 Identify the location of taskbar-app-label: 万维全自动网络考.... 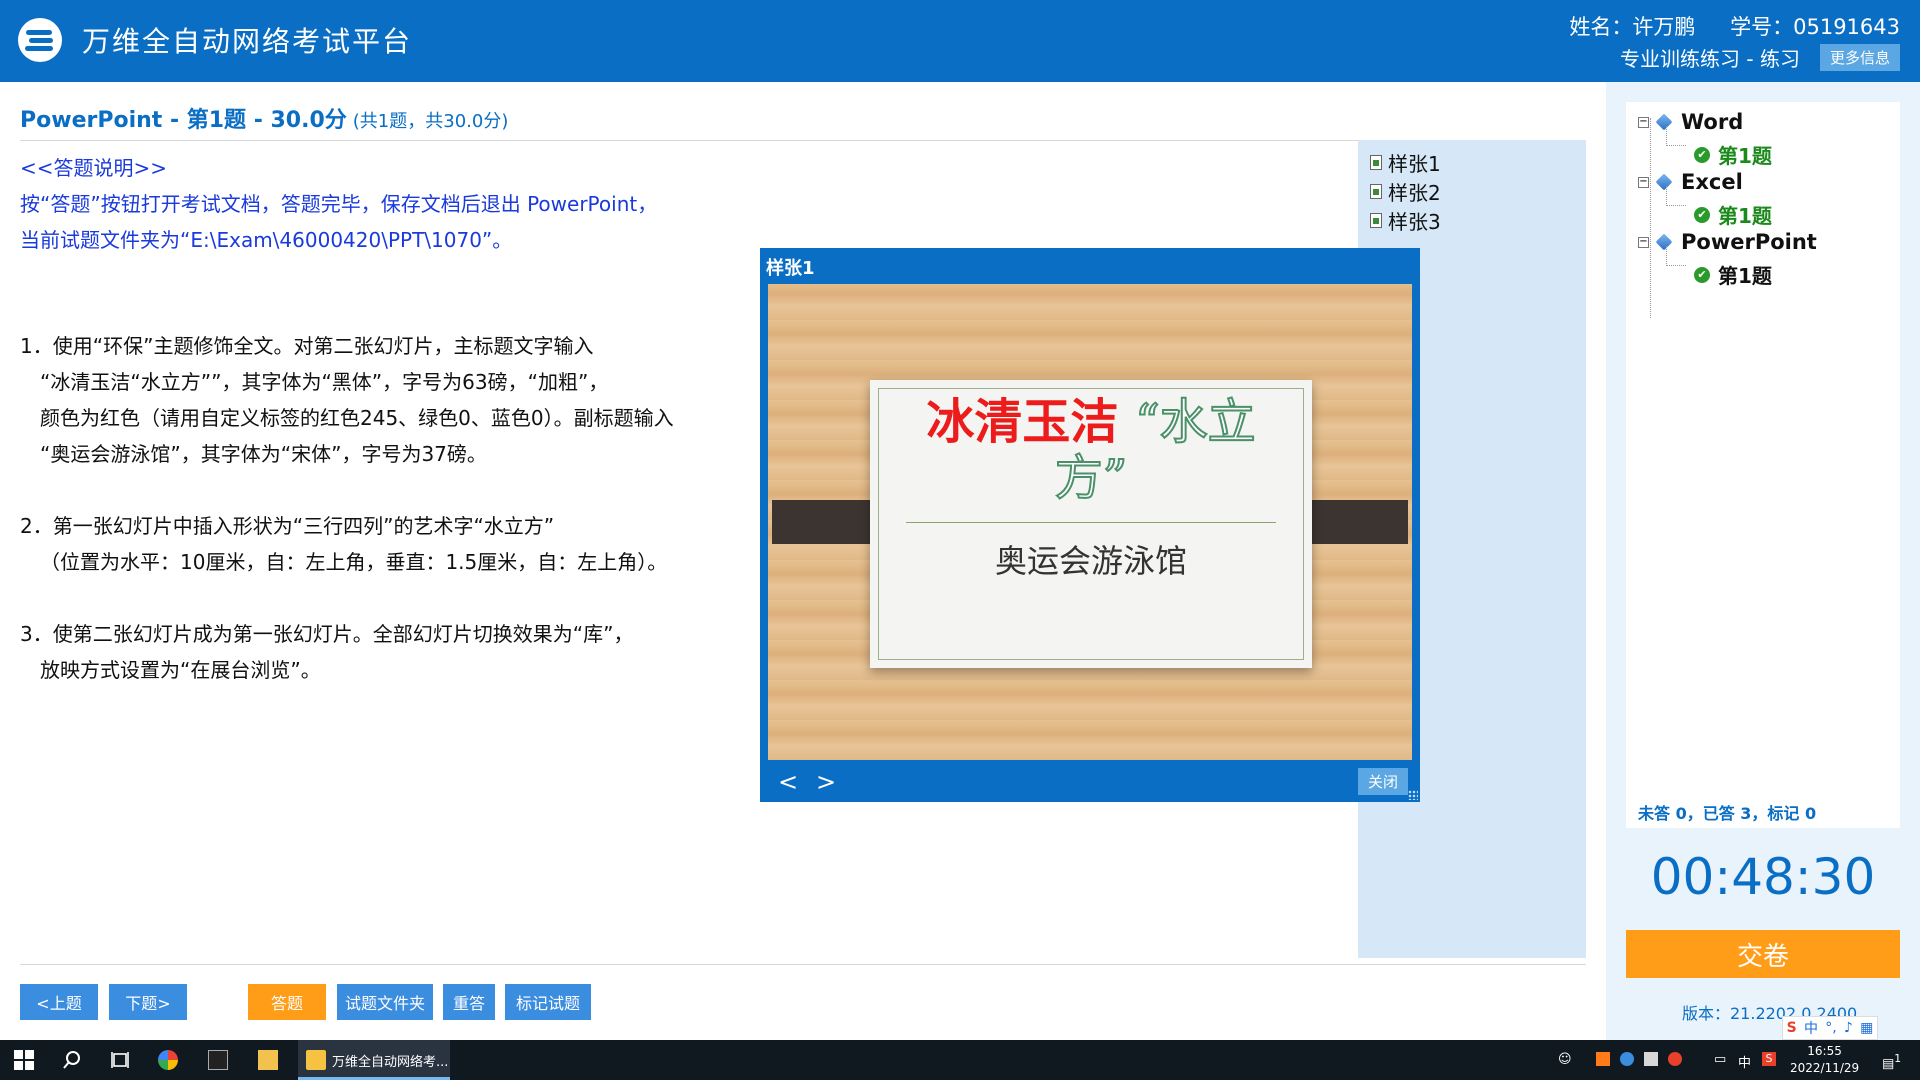
(390, 1060).